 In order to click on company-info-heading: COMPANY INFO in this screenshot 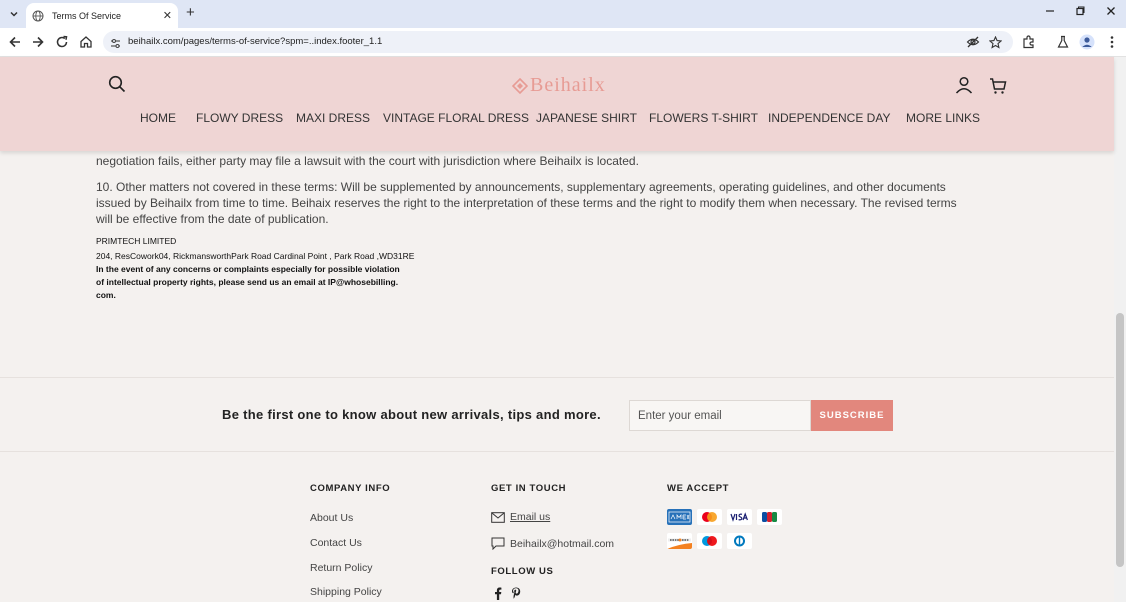, I will do `click(350, 488)`.